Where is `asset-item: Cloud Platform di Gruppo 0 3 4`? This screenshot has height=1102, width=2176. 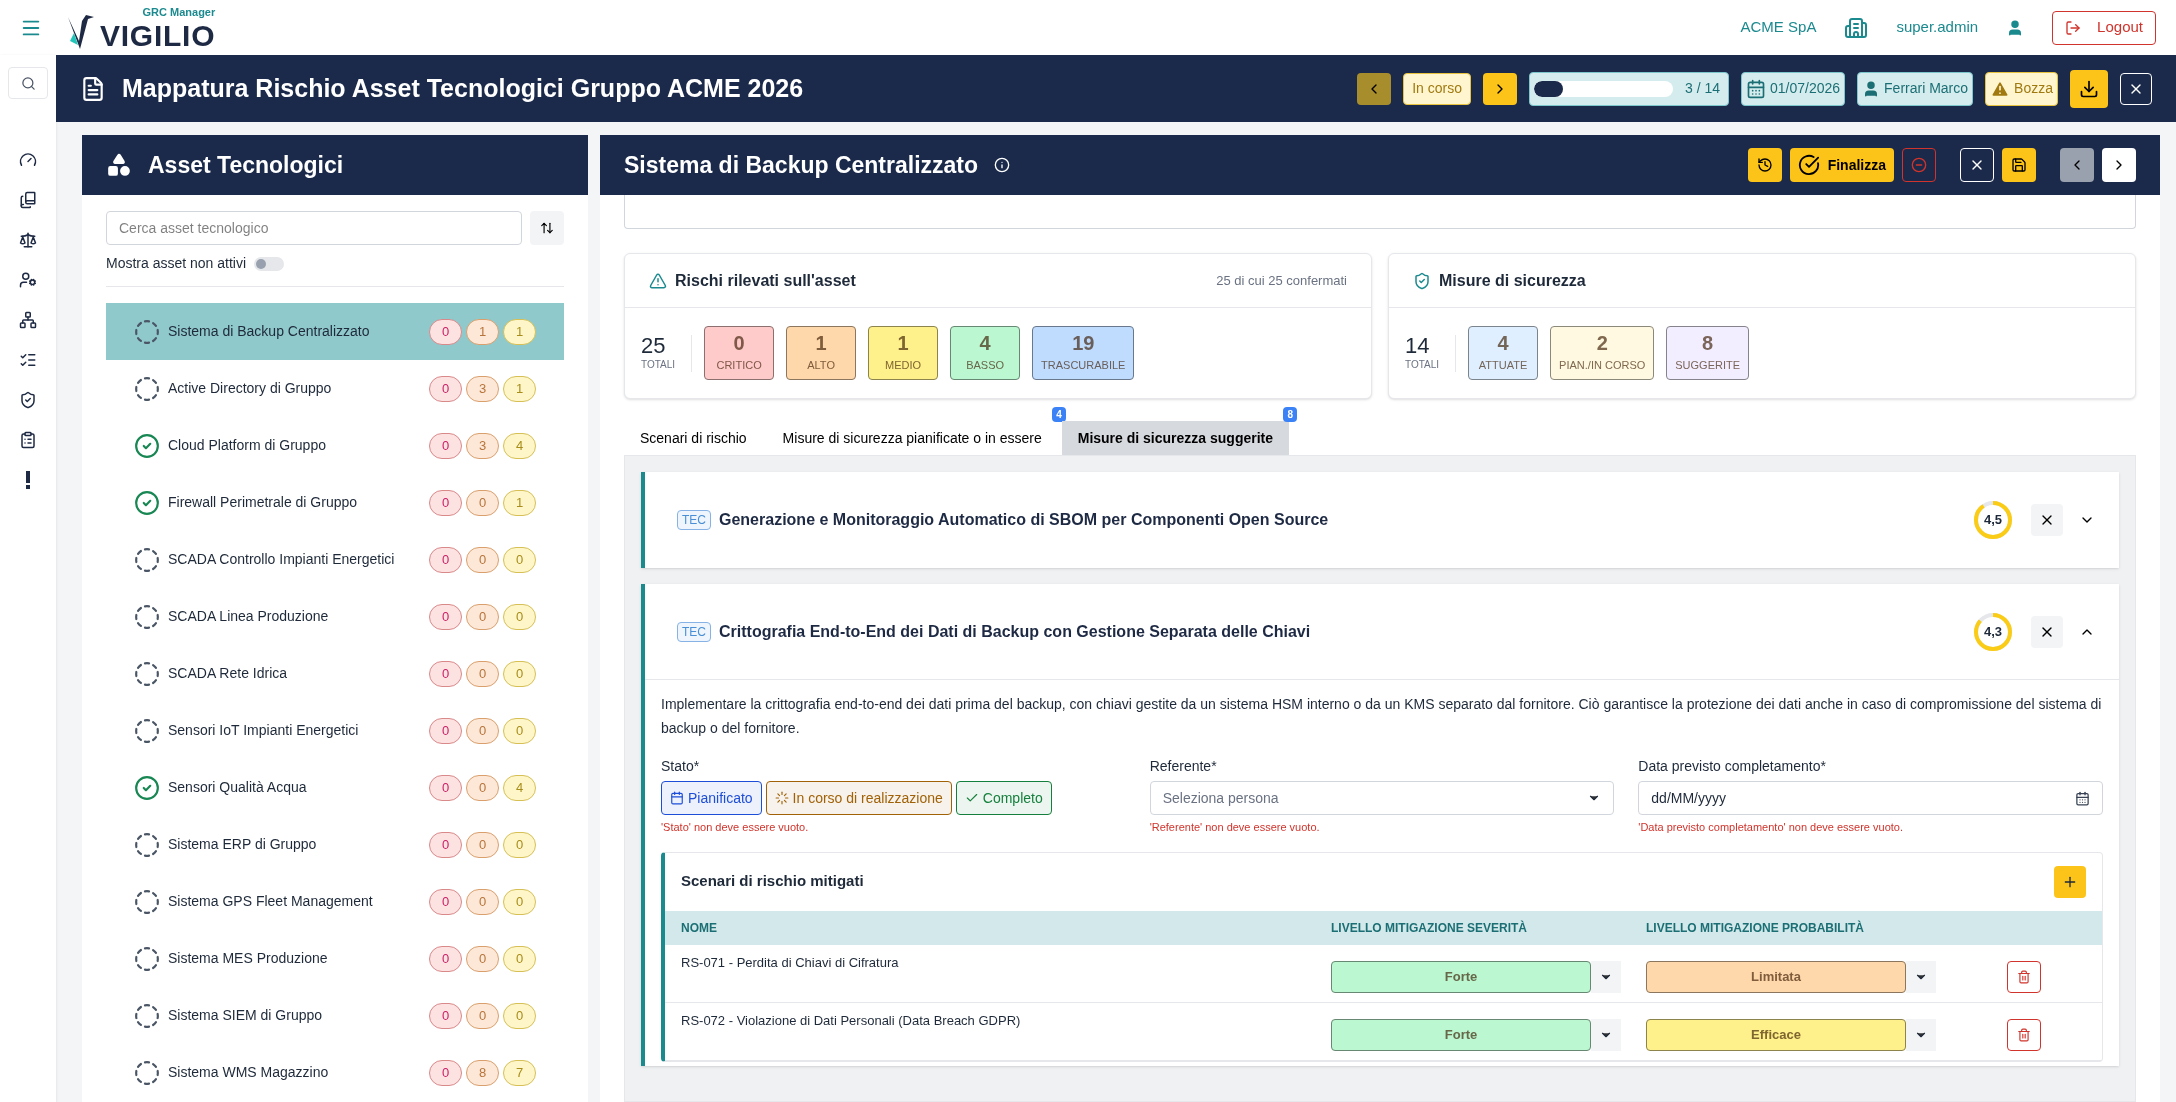
asset-item: Cloud Platform di Gruppo 0 3 4 is located at coordinates (335, 445).